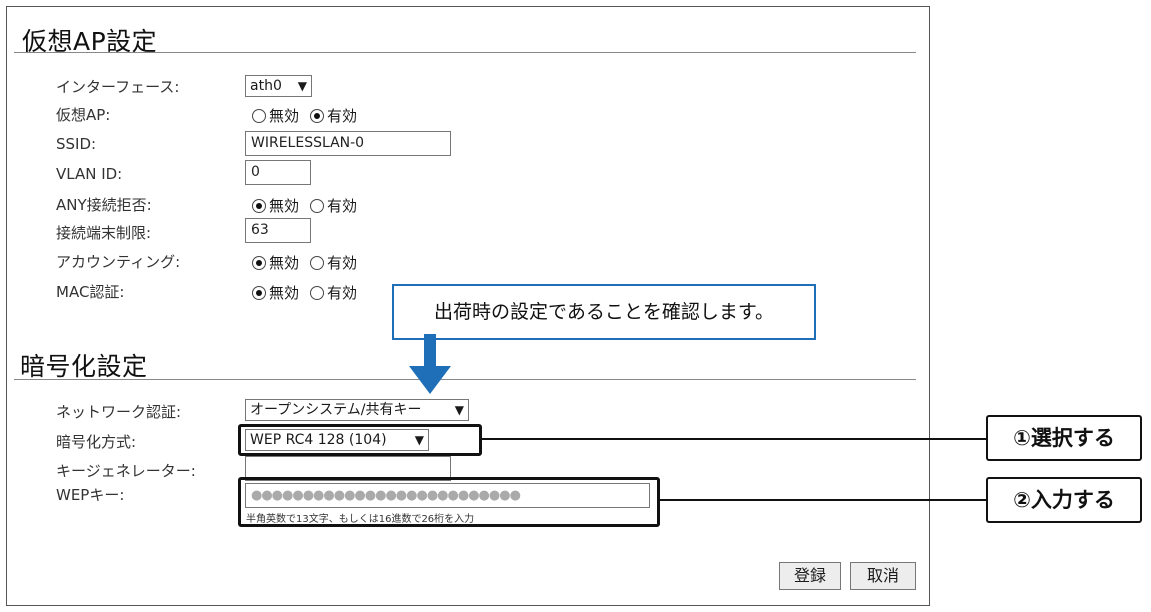 Image resolution: width=1151 pixels, height=612 pixels. Describe the element at coordinates (342, 263) in the screenshot. I see `accounting-enabled-label: 有効` at that location.